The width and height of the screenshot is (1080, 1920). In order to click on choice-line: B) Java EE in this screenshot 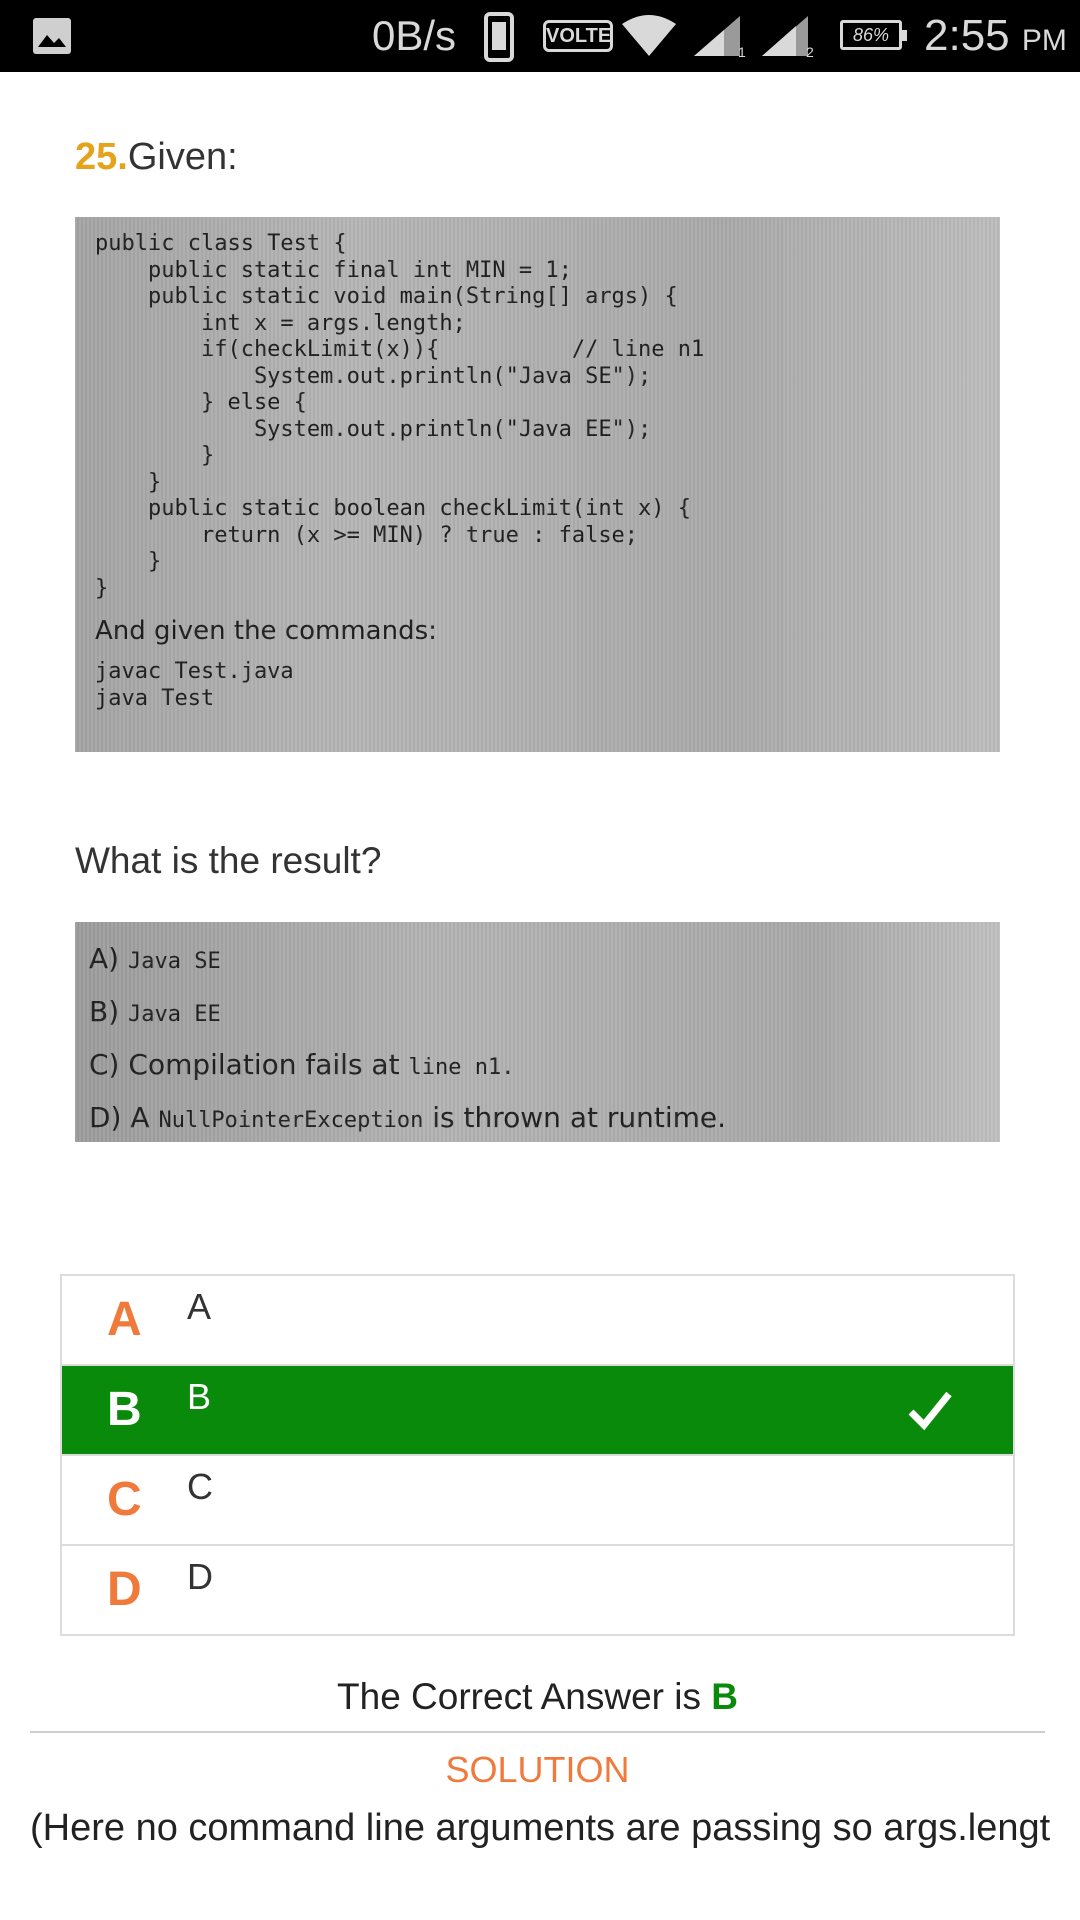, I will do `click(537, 1011)`.